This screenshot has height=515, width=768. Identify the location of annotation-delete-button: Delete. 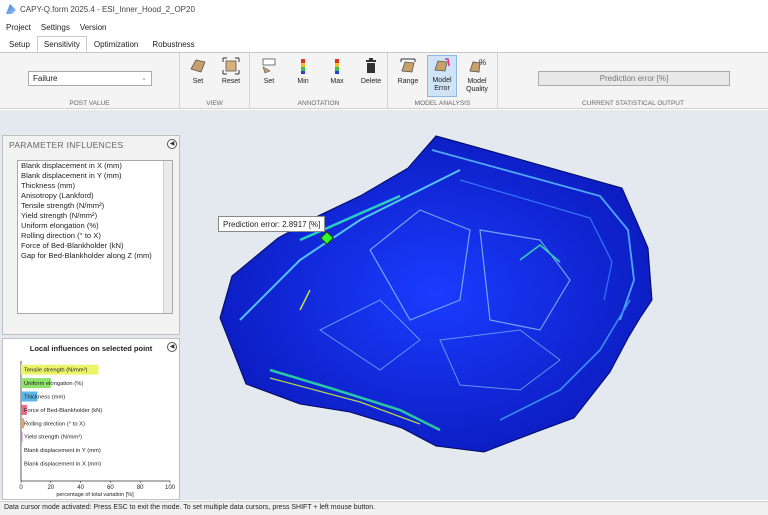
(371, 71).